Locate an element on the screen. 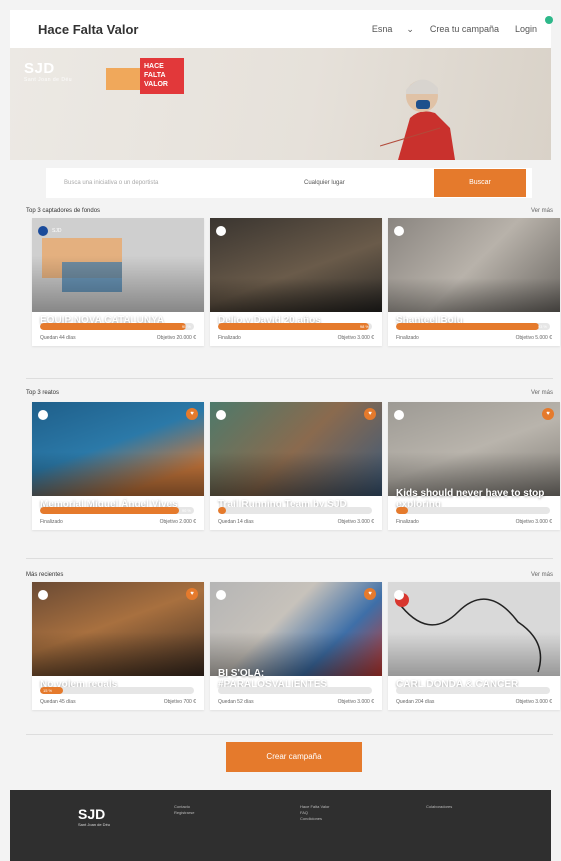  nav-links: Esna ⌄ Crea tu campaña Login is located at coordinates (454, 29).